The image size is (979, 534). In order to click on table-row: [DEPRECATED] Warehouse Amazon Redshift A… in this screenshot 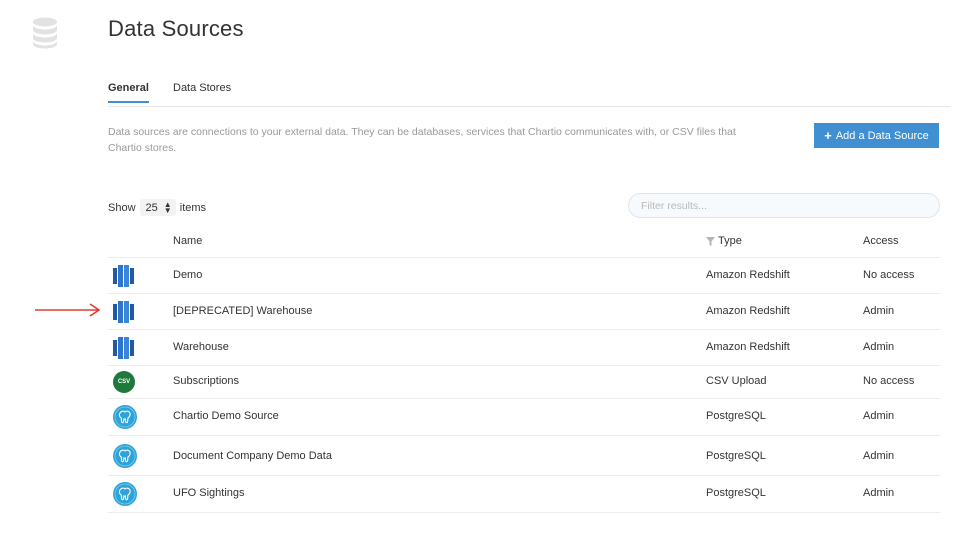, I will do `click(524, 312)`.